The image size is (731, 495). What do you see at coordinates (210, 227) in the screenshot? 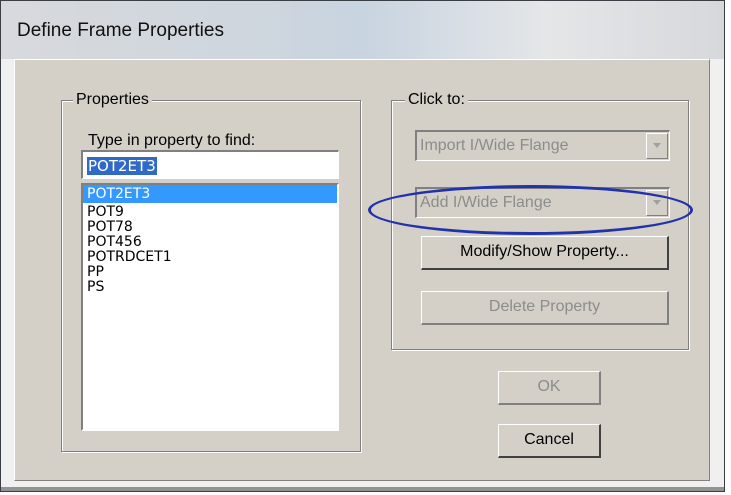
I see `list-item: POT78` at bounding box center [210, 227].